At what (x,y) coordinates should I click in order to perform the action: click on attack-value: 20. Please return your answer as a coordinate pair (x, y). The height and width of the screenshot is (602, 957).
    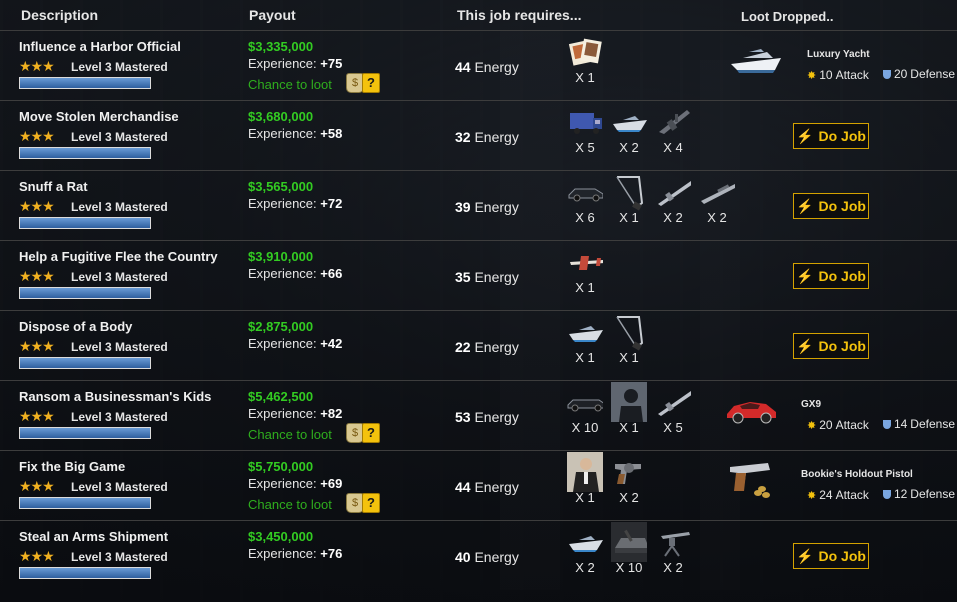
    Looking at the image, I should click on (826, 425).